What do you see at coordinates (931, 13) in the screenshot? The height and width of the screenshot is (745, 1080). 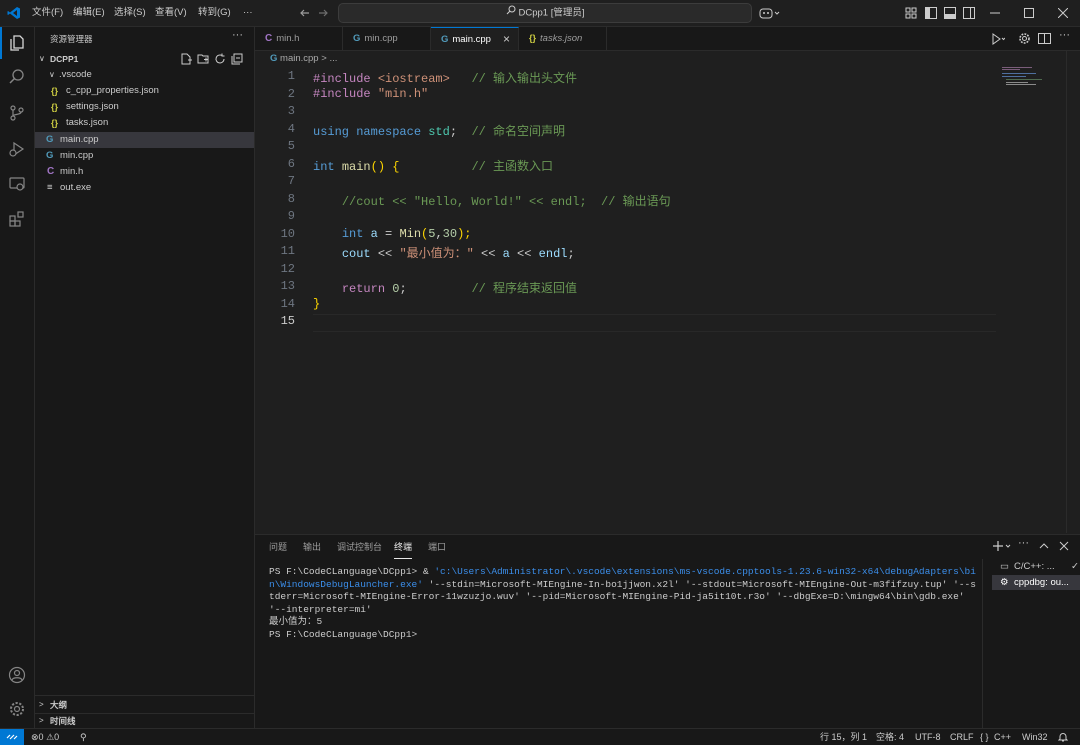 I see `toggle-sidebar-icon` at bounding box center [931, 13].